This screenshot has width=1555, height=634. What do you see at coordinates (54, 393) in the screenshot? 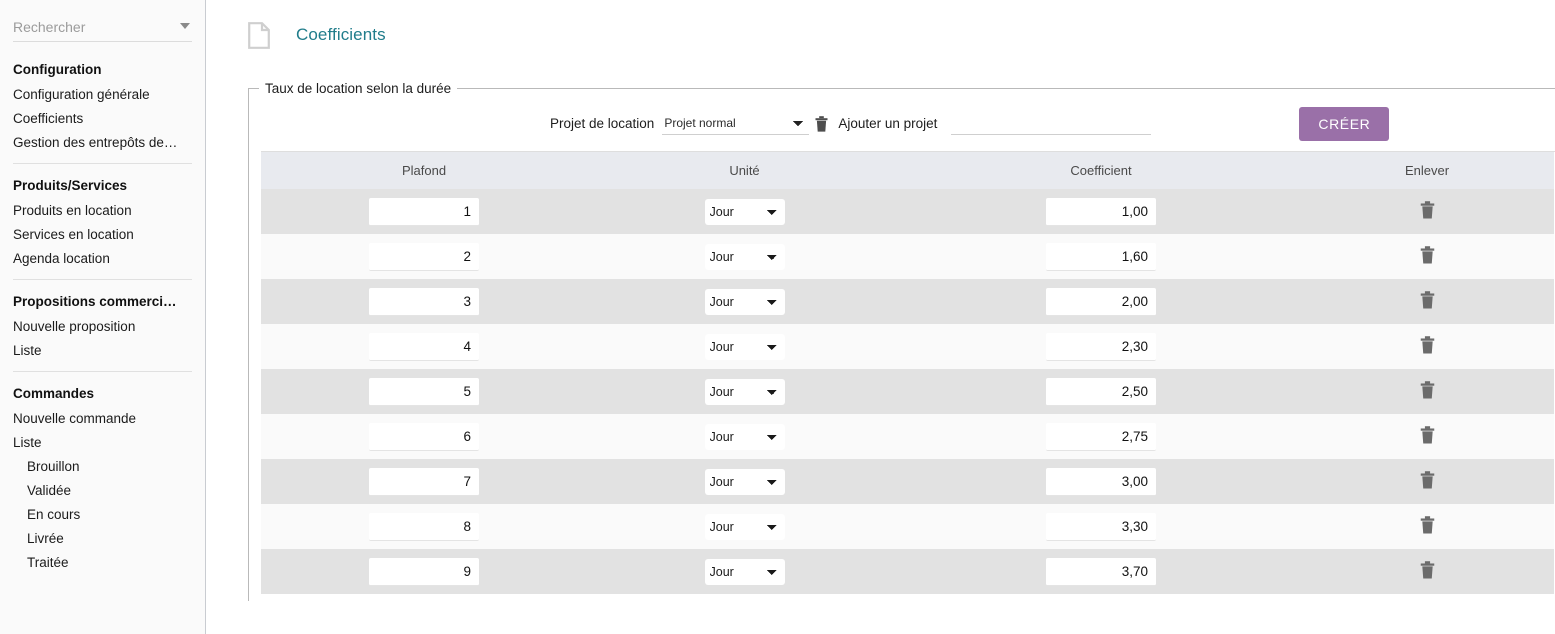
I see `sidebar-group-title: Commandes` at bounding box center [54, 393].